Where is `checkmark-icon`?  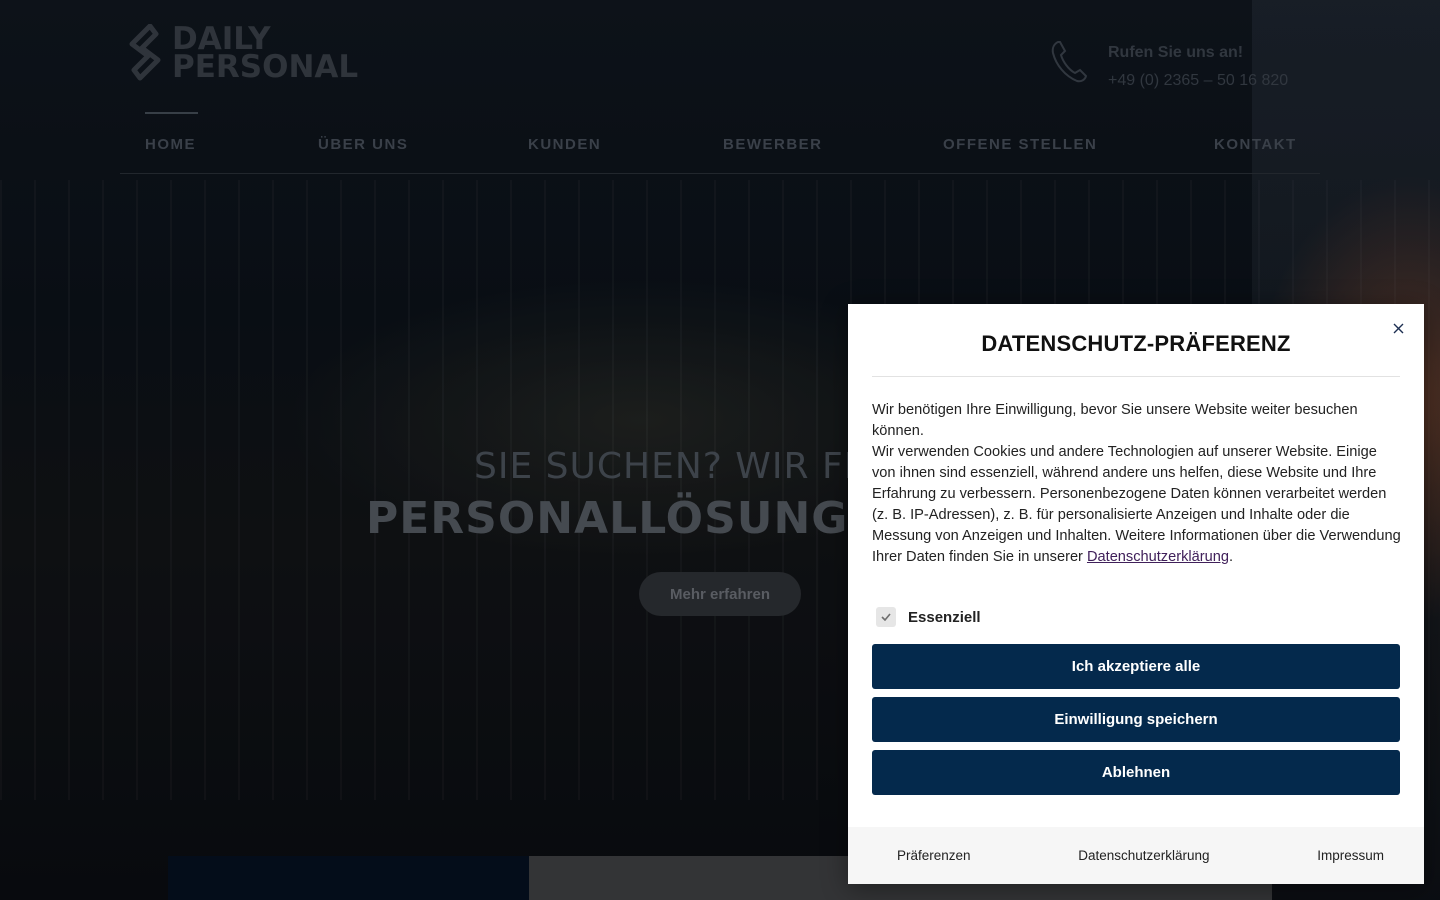 checkmark-icon is located at coordinates (886, 617).